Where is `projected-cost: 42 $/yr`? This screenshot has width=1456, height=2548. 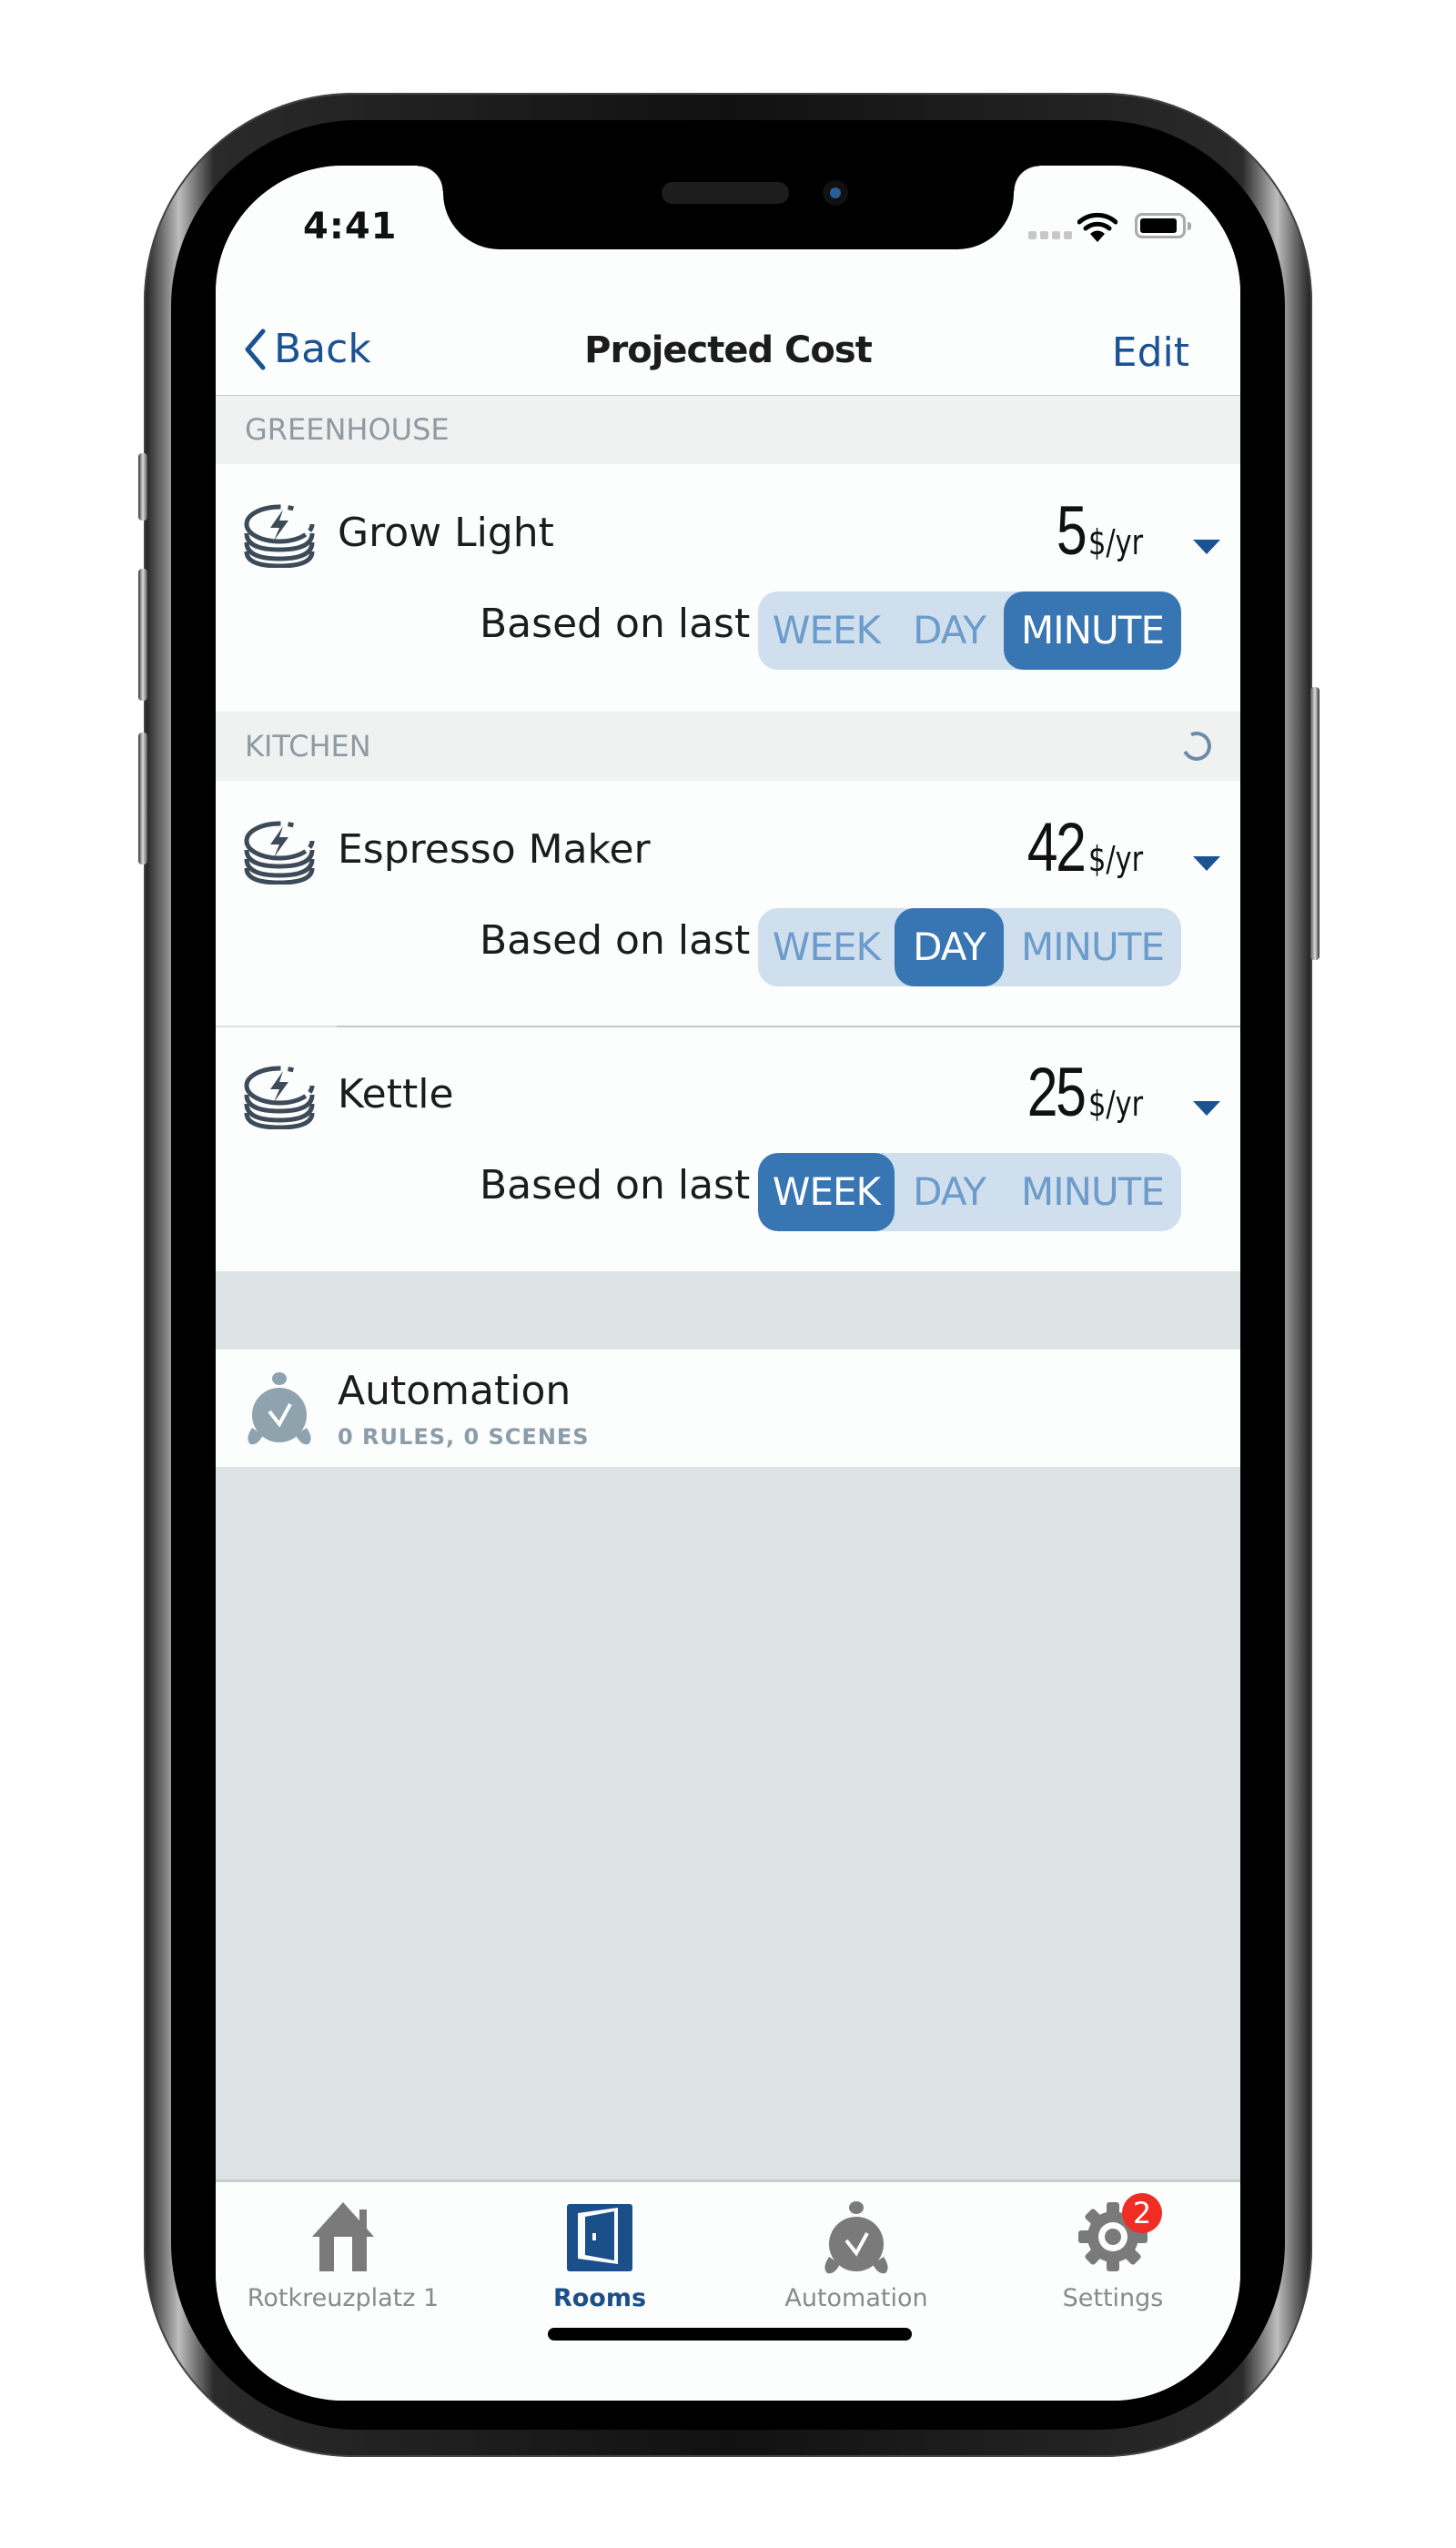 projected-cost: 42 $/yr is located at coordinates (1085, 847).